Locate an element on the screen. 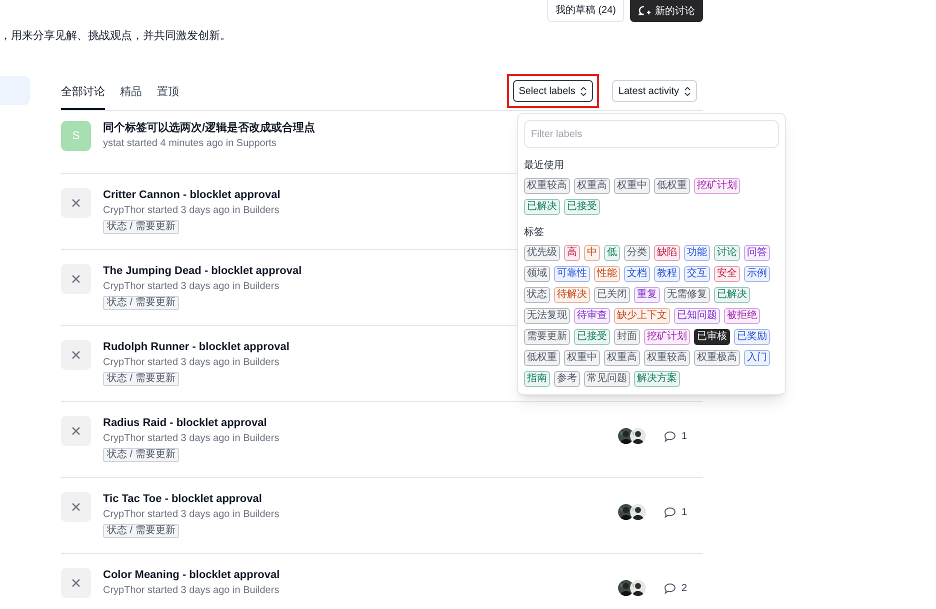 The width and height of the screenshot is (936, 609). label-chip: 常见问题 is located at coordinates (607, 379).